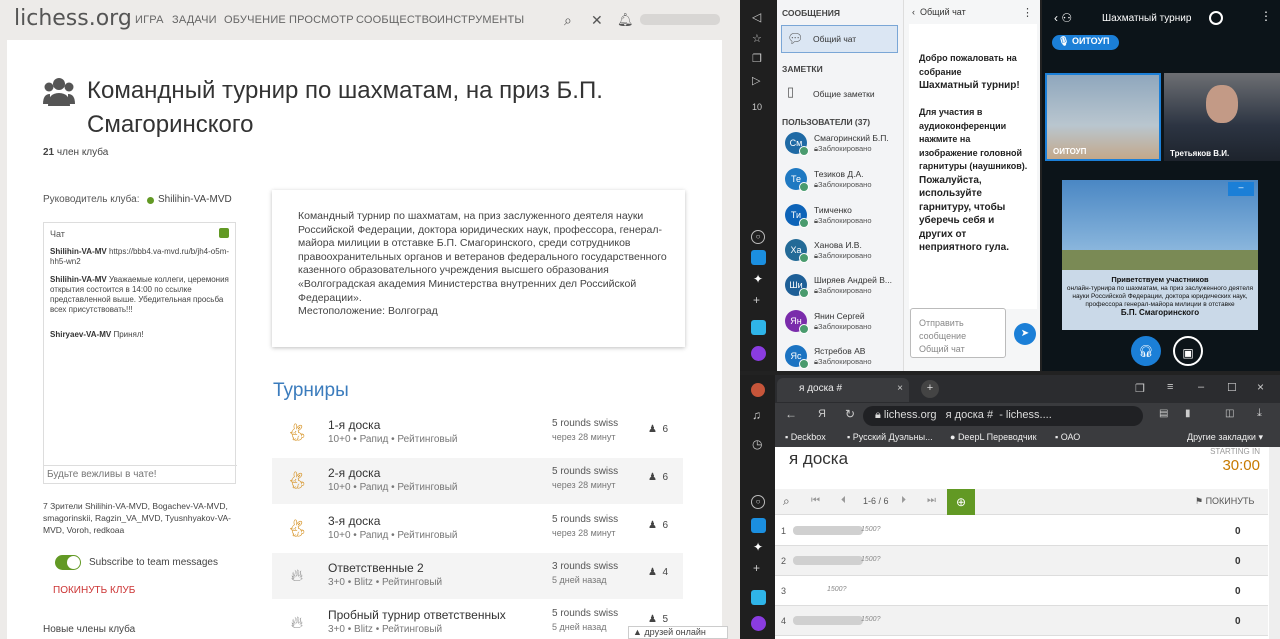 Image resolution: width=1280 pixels, height=639 pixels. Describe the element at coordinates (1224, 501) in the screenshot. I see `leave-button: ⚑ ПОКИНУТЬ` at that location.